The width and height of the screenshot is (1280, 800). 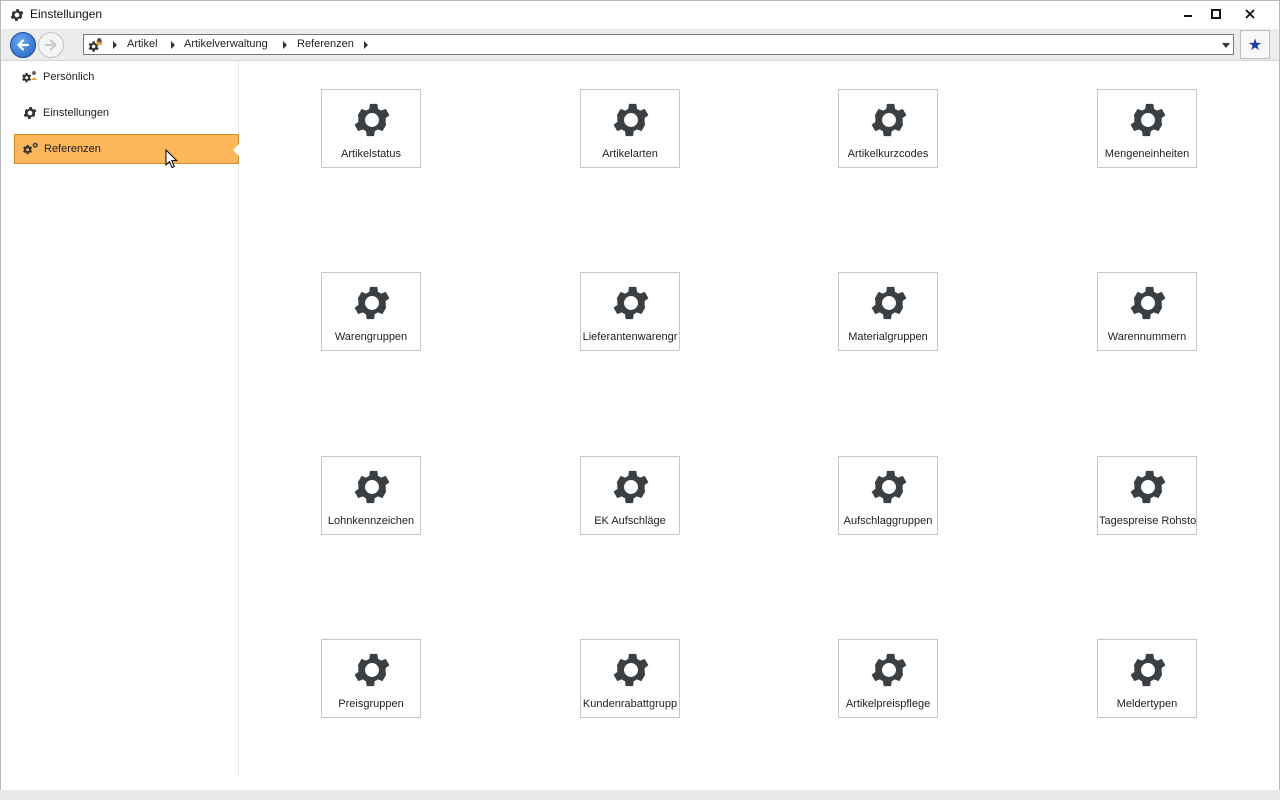 I want to click on tile-materialgruppen: Materialgruppen, so click(x=888, y=311).